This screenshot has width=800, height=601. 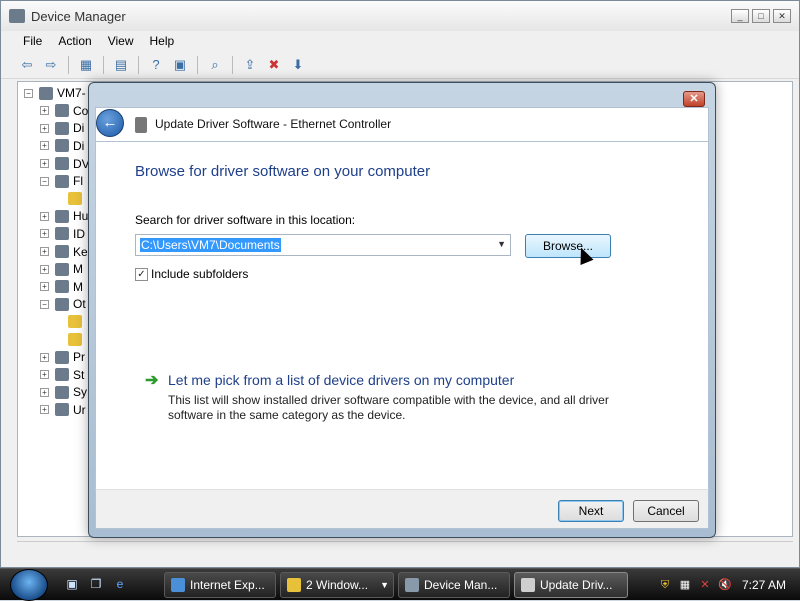 I want to click on menu-file: File, so click(x=32, y=41).